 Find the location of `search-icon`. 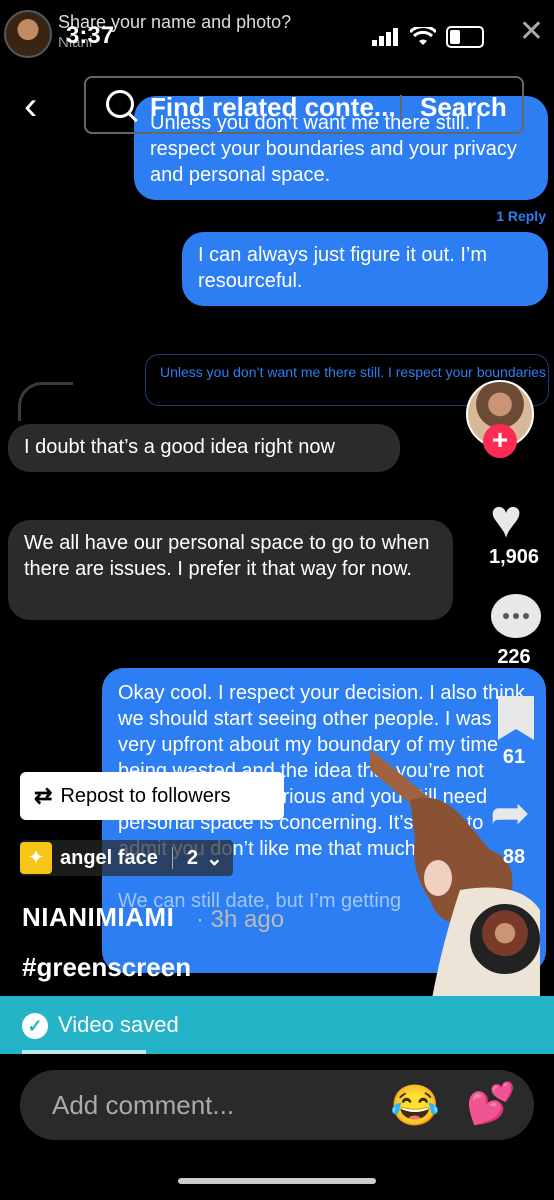

search-icon is located at coordinates (120, 104).